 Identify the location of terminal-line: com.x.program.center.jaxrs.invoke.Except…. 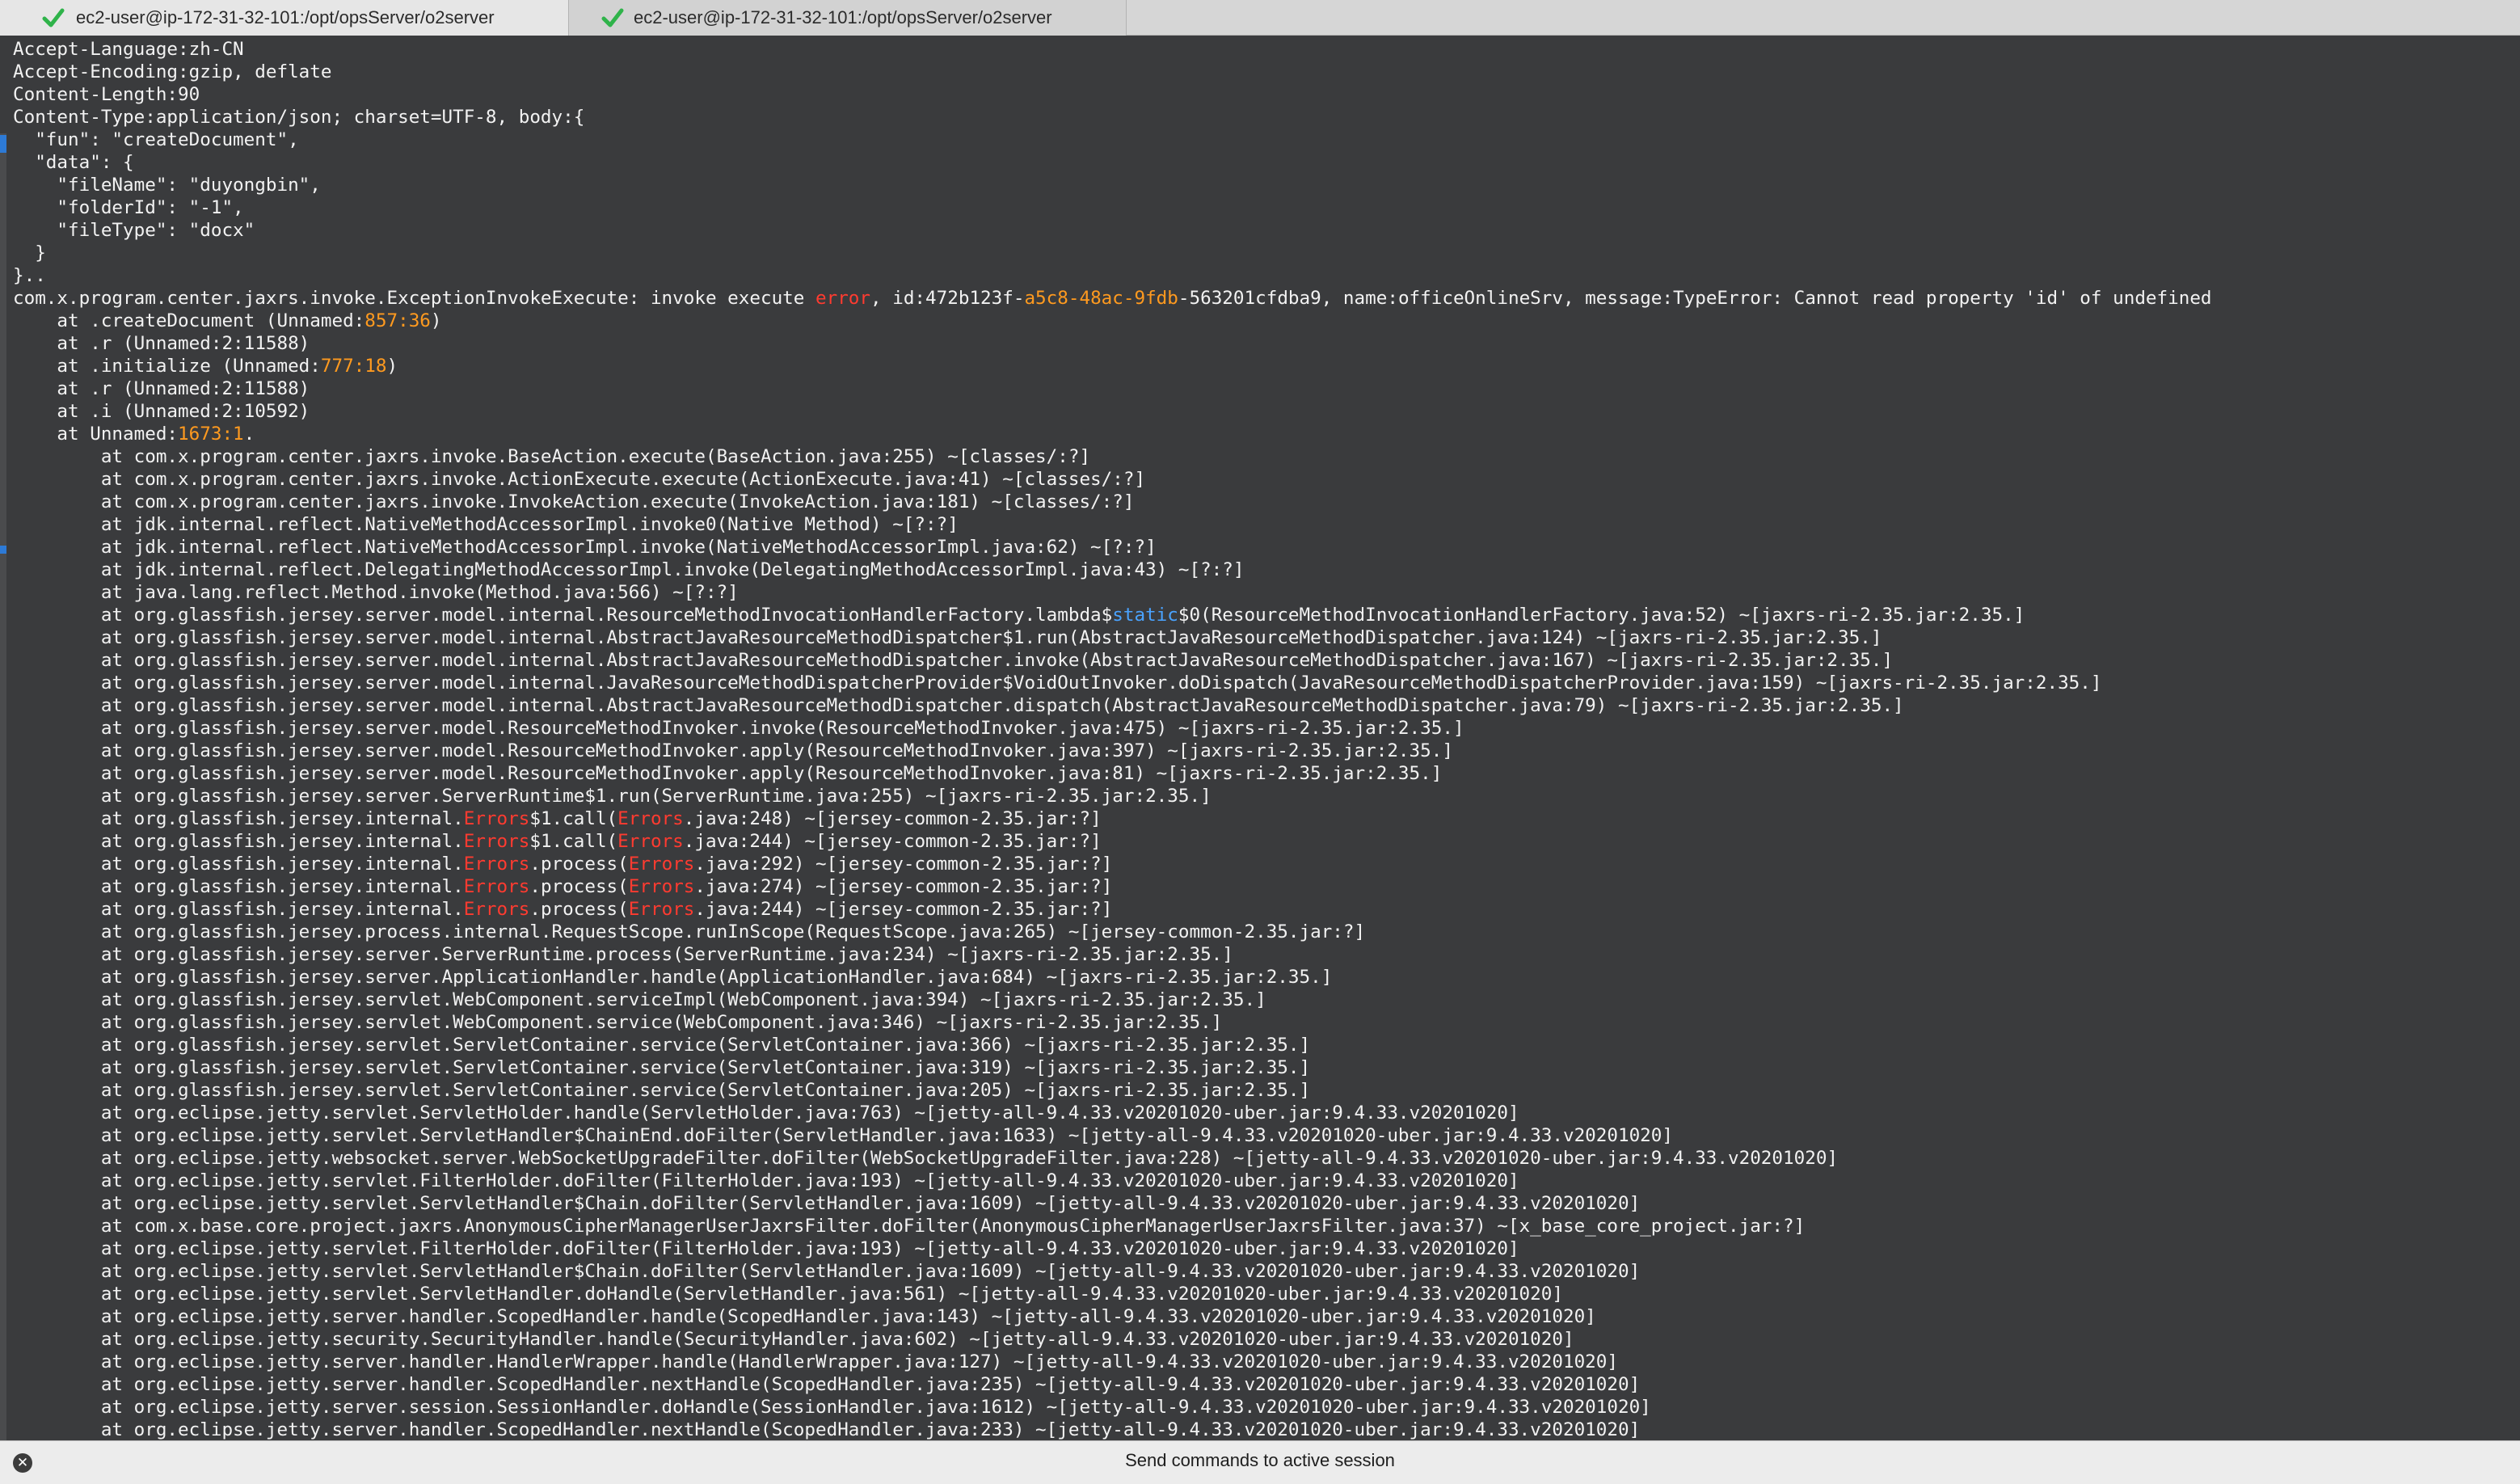
(1112, 298).